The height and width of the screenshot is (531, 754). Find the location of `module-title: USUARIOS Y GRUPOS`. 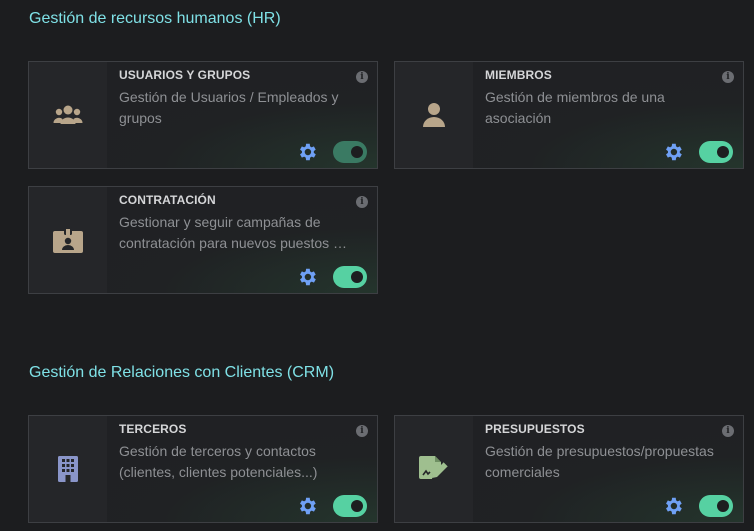

module-title: USUARIOS Y GRUPOS is located at coordinates (185, 75).